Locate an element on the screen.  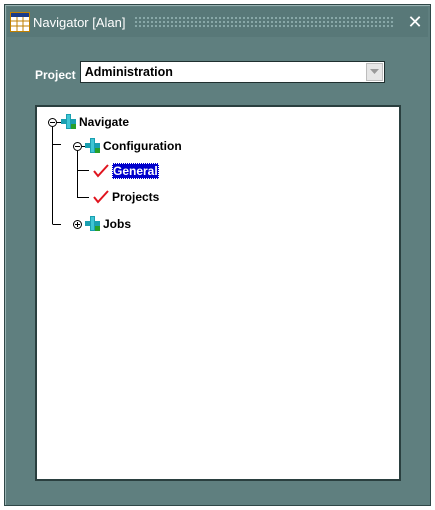
project-row: Project Administration is located at coordinates (210, 72).